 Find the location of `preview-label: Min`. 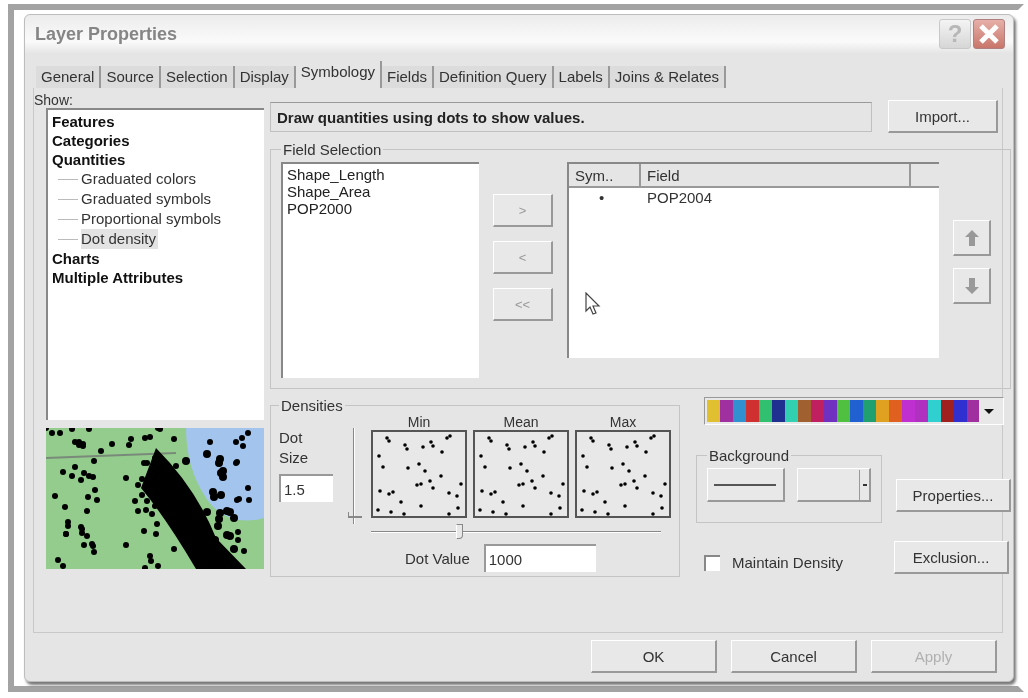

preview-label: Min is located at coordinates (419, 422).